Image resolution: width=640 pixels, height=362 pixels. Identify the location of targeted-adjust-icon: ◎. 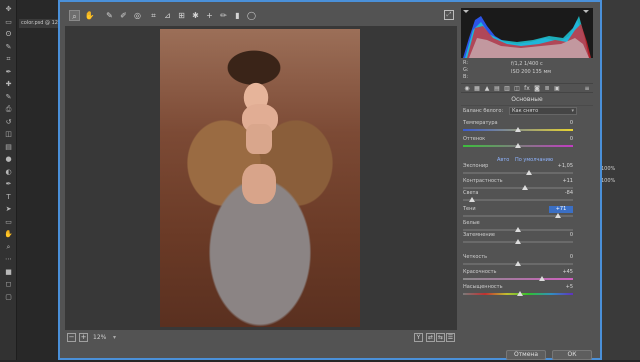
(137, 15).